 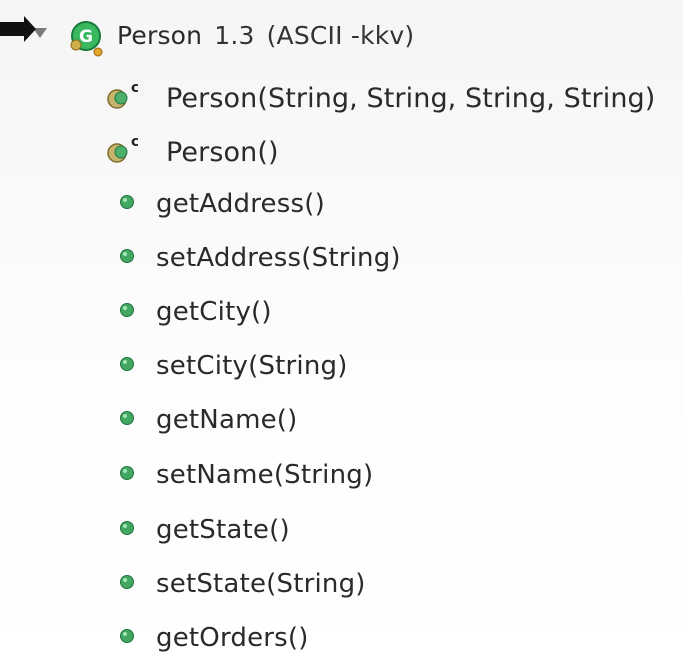 I want to click on outline-row: getName(), so click(x=341, y=421).